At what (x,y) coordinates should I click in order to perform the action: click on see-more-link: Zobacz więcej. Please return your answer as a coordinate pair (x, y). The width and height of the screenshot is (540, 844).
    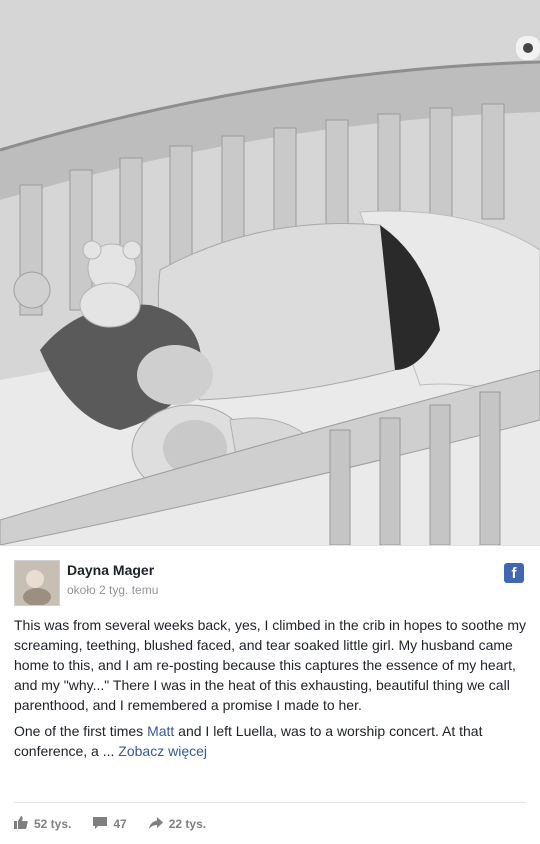
    Looking at the image, I should click on (162, 751).